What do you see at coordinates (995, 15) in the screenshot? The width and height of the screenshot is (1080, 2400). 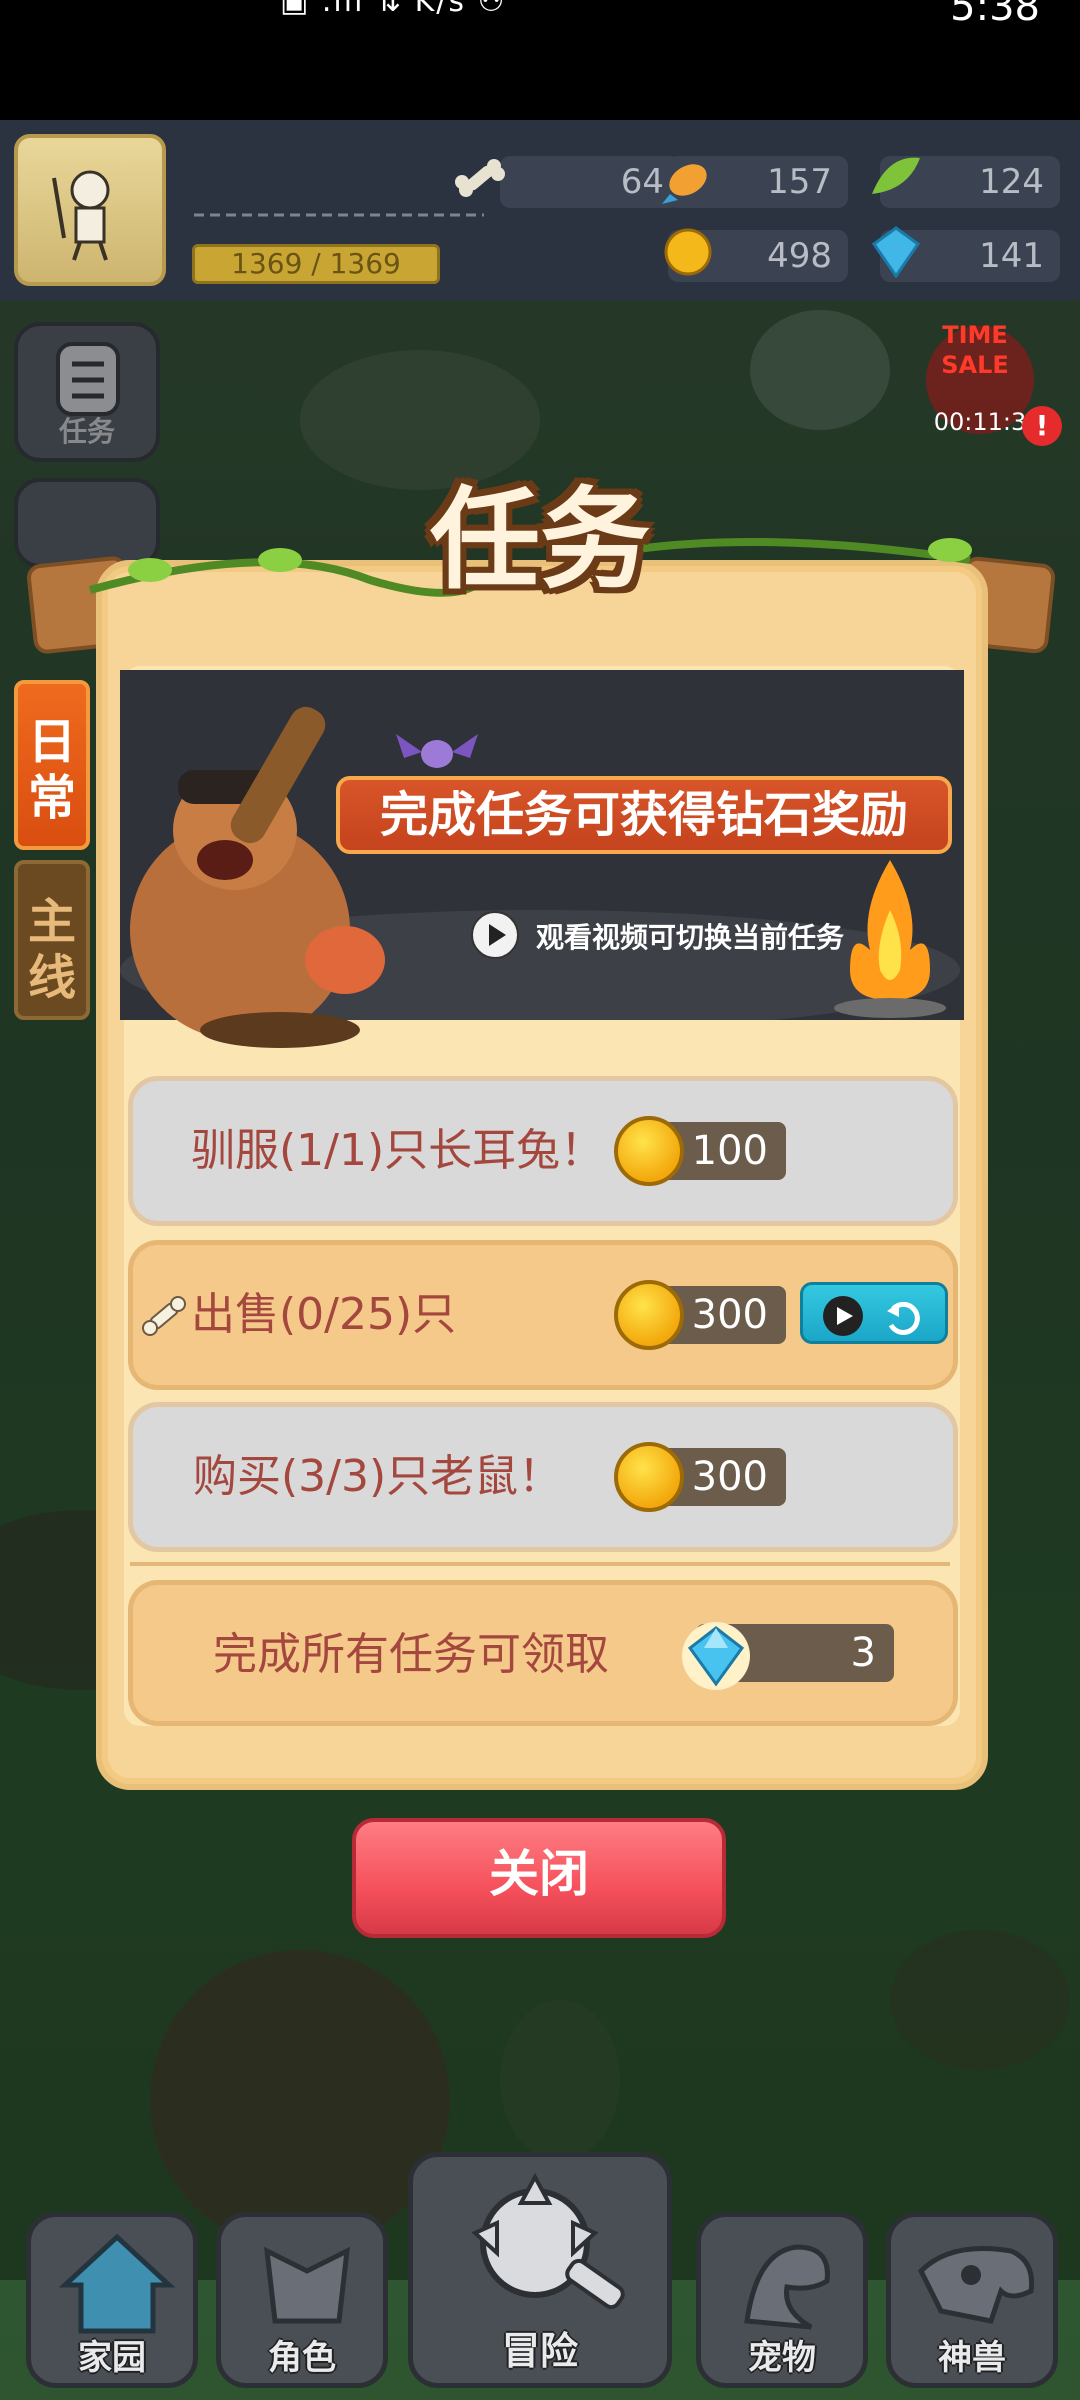 I see `status-time: 5:38` at bounding box center [995, 15].